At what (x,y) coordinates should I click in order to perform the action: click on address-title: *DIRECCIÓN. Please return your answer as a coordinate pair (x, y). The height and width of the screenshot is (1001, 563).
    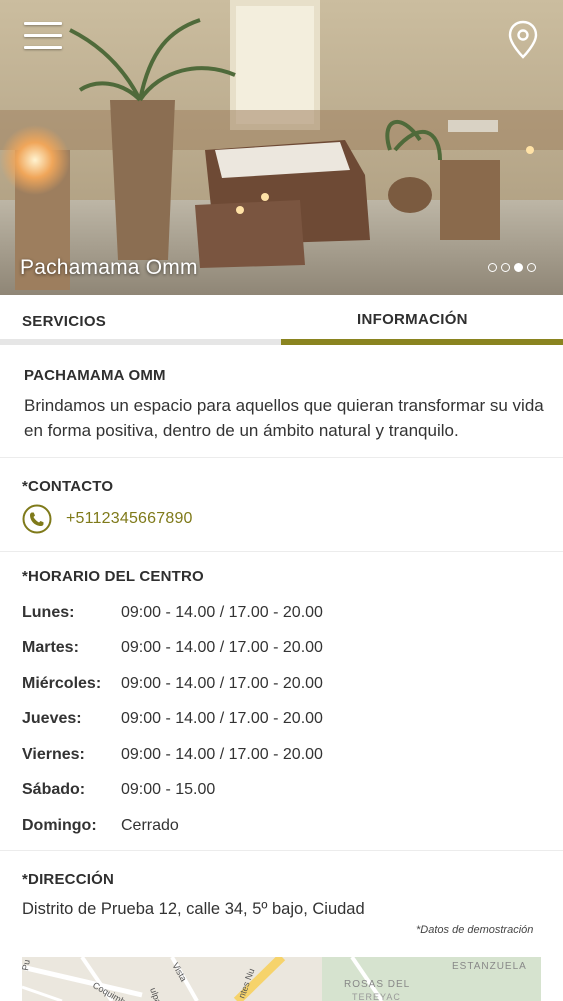
    Looking at the image, I should click on (68, 879).